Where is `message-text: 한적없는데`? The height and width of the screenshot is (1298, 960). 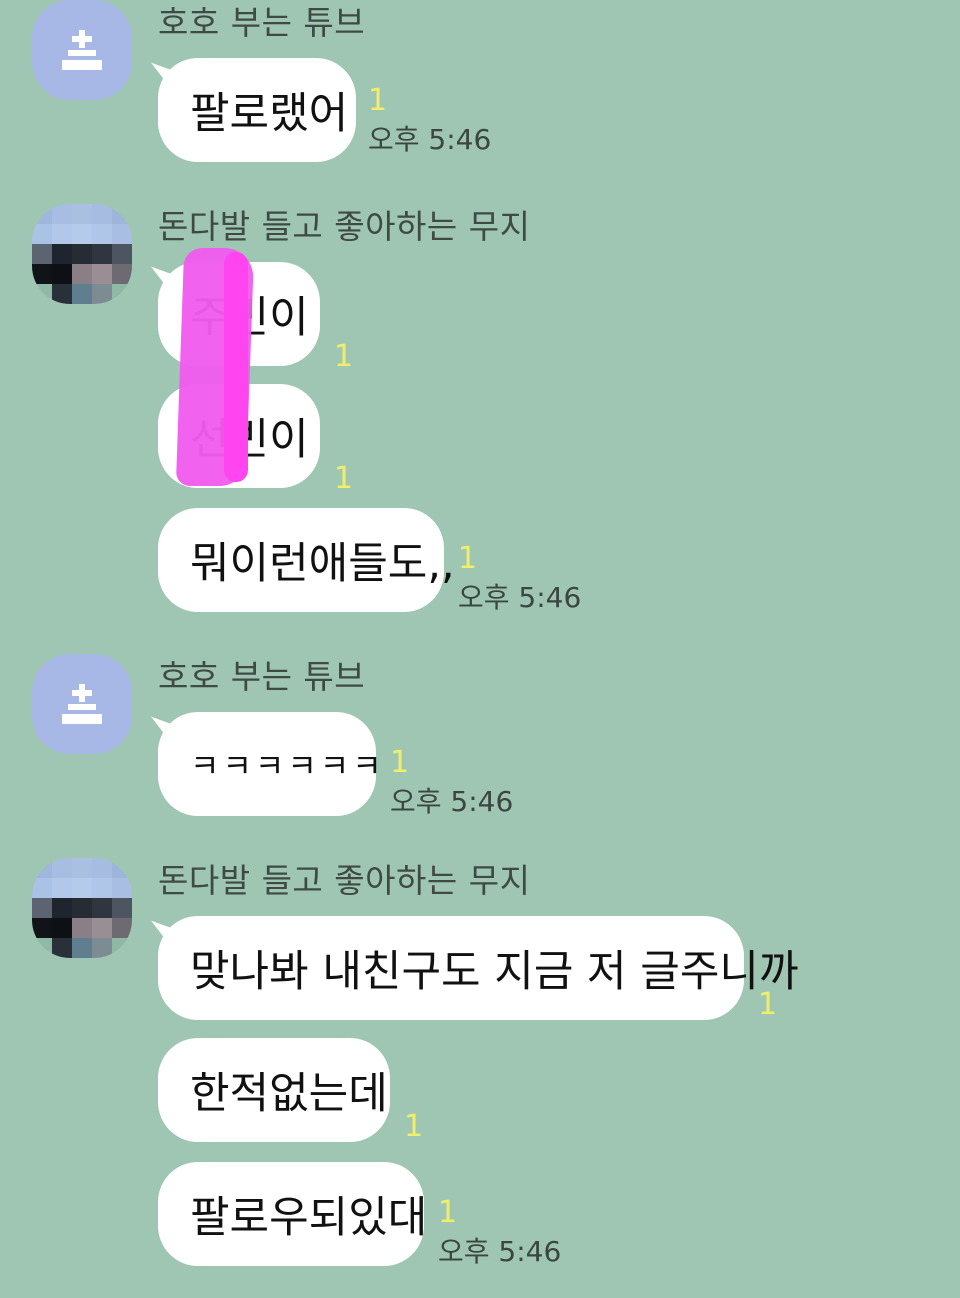 message-text: 한적없는데 is located at coordinates (289, 1094).